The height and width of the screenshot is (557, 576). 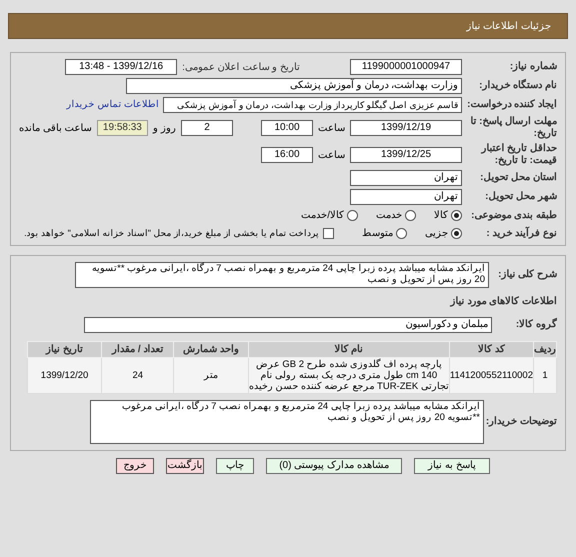 What do you see at coordinates (122, 128) in the screenshot?
I see `countdown-field: 19:58:33` at bounding box center [122, 128].